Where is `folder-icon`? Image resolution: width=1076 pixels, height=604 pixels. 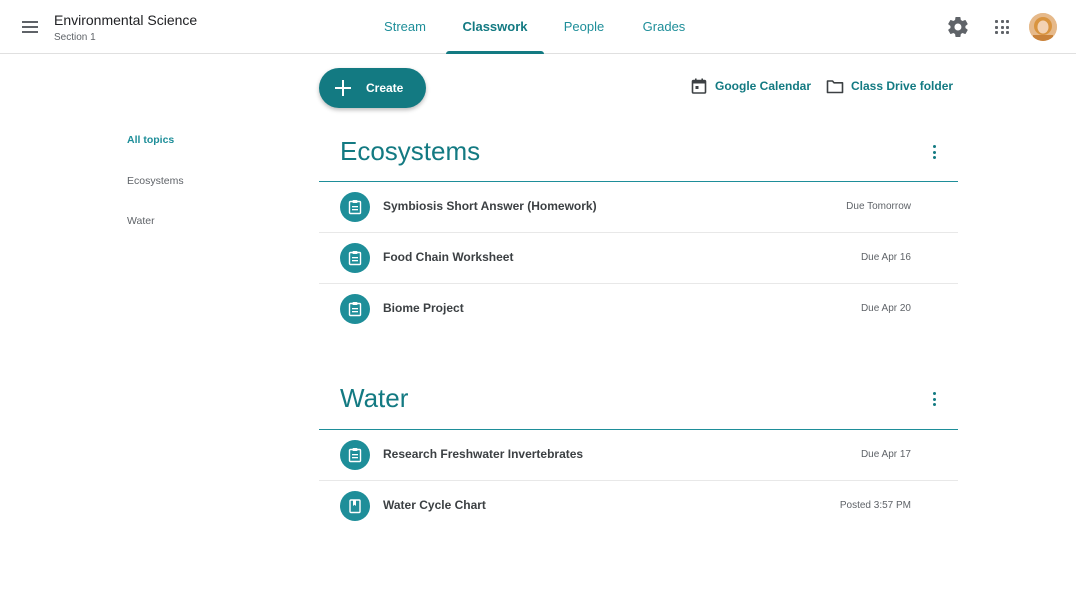 folder-icon is located at coordinates (835, 86).